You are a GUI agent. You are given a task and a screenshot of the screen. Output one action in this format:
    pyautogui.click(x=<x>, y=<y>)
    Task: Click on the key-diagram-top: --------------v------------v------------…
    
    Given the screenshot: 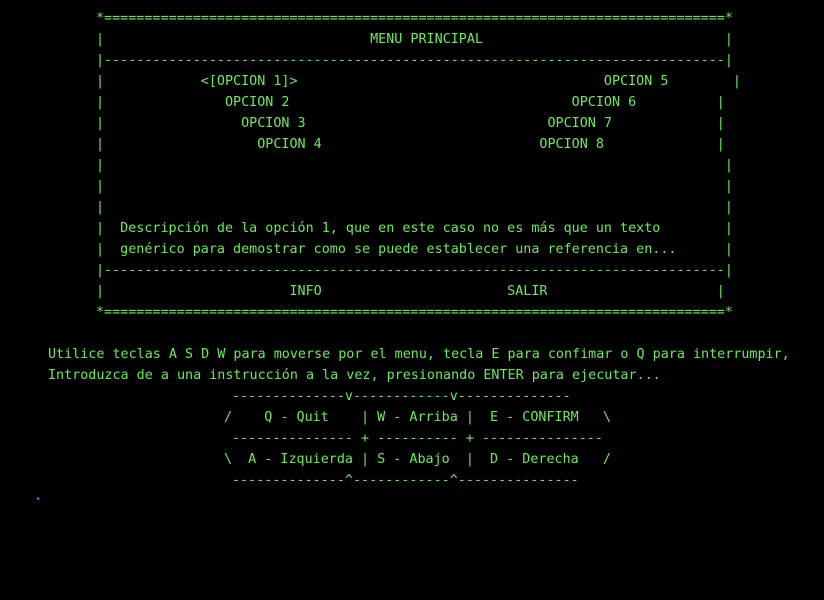 What is the action you would take?
    pyautogui.click(x=397, y=396)
    